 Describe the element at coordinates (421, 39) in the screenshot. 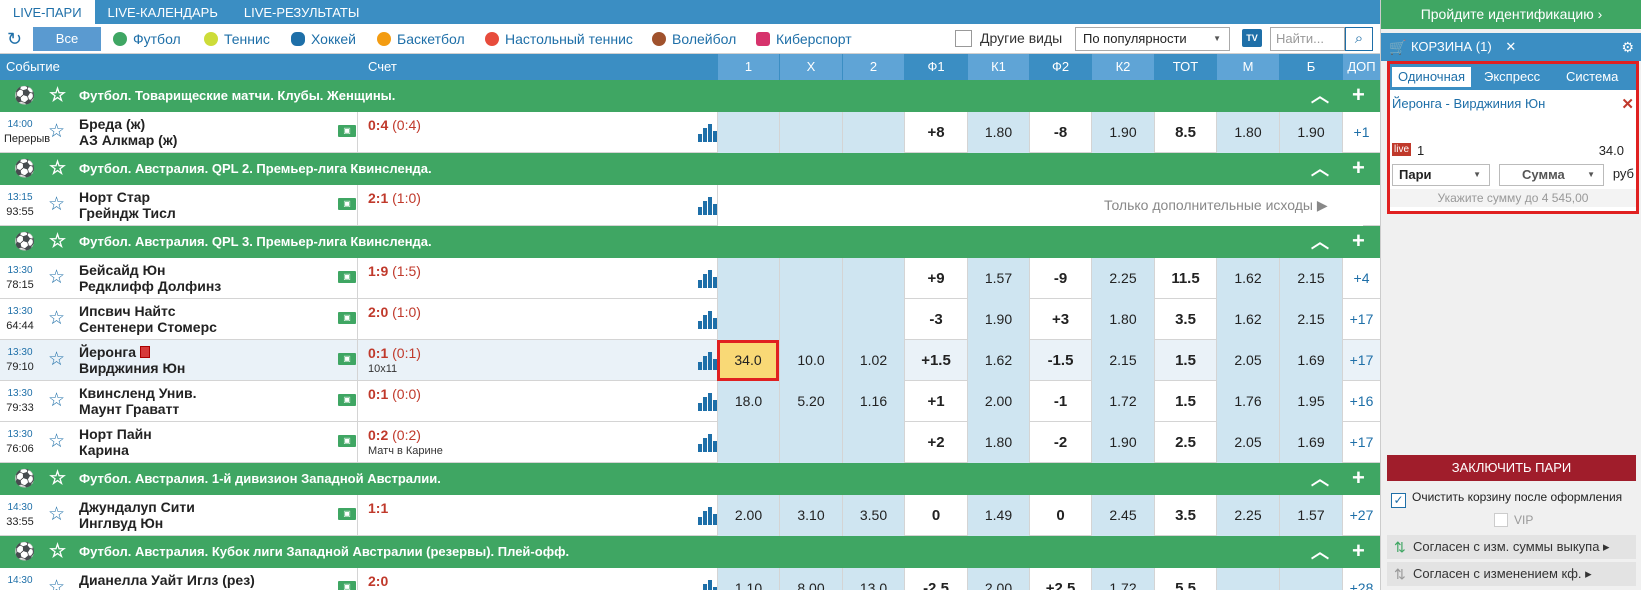

I see `sport-basketball: Баскетбол` at that location.